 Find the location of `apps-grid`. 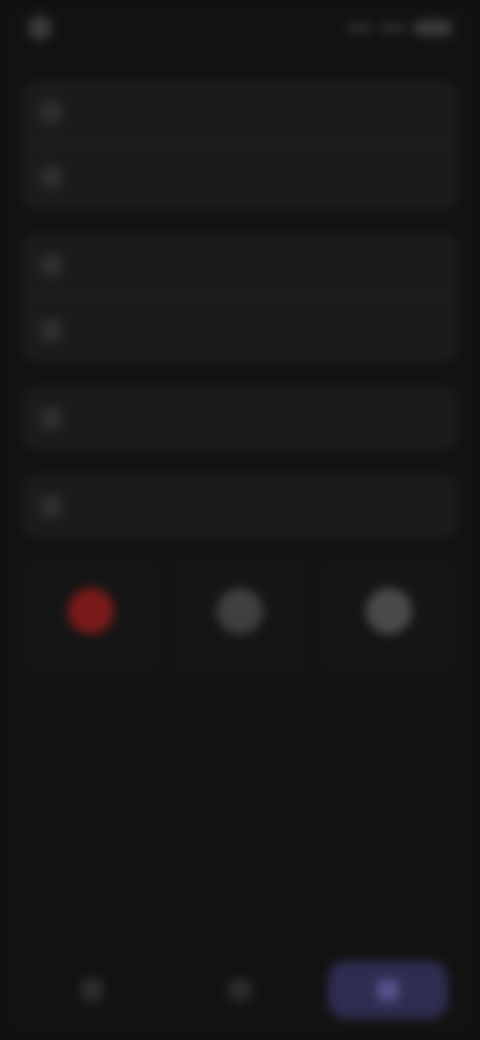

apps-grid is located at coordinates (240, 616).